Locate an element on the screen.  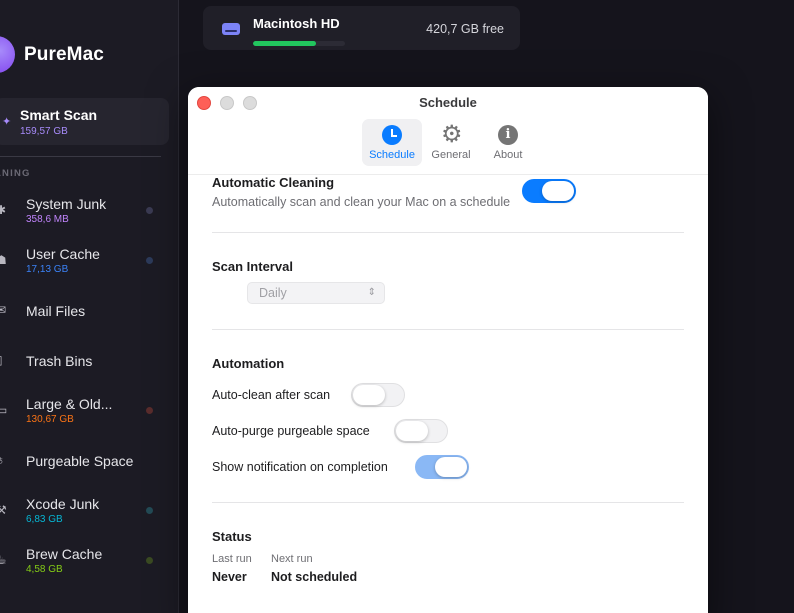
trash-icon: ▯ is located at coordinates (1, 360).